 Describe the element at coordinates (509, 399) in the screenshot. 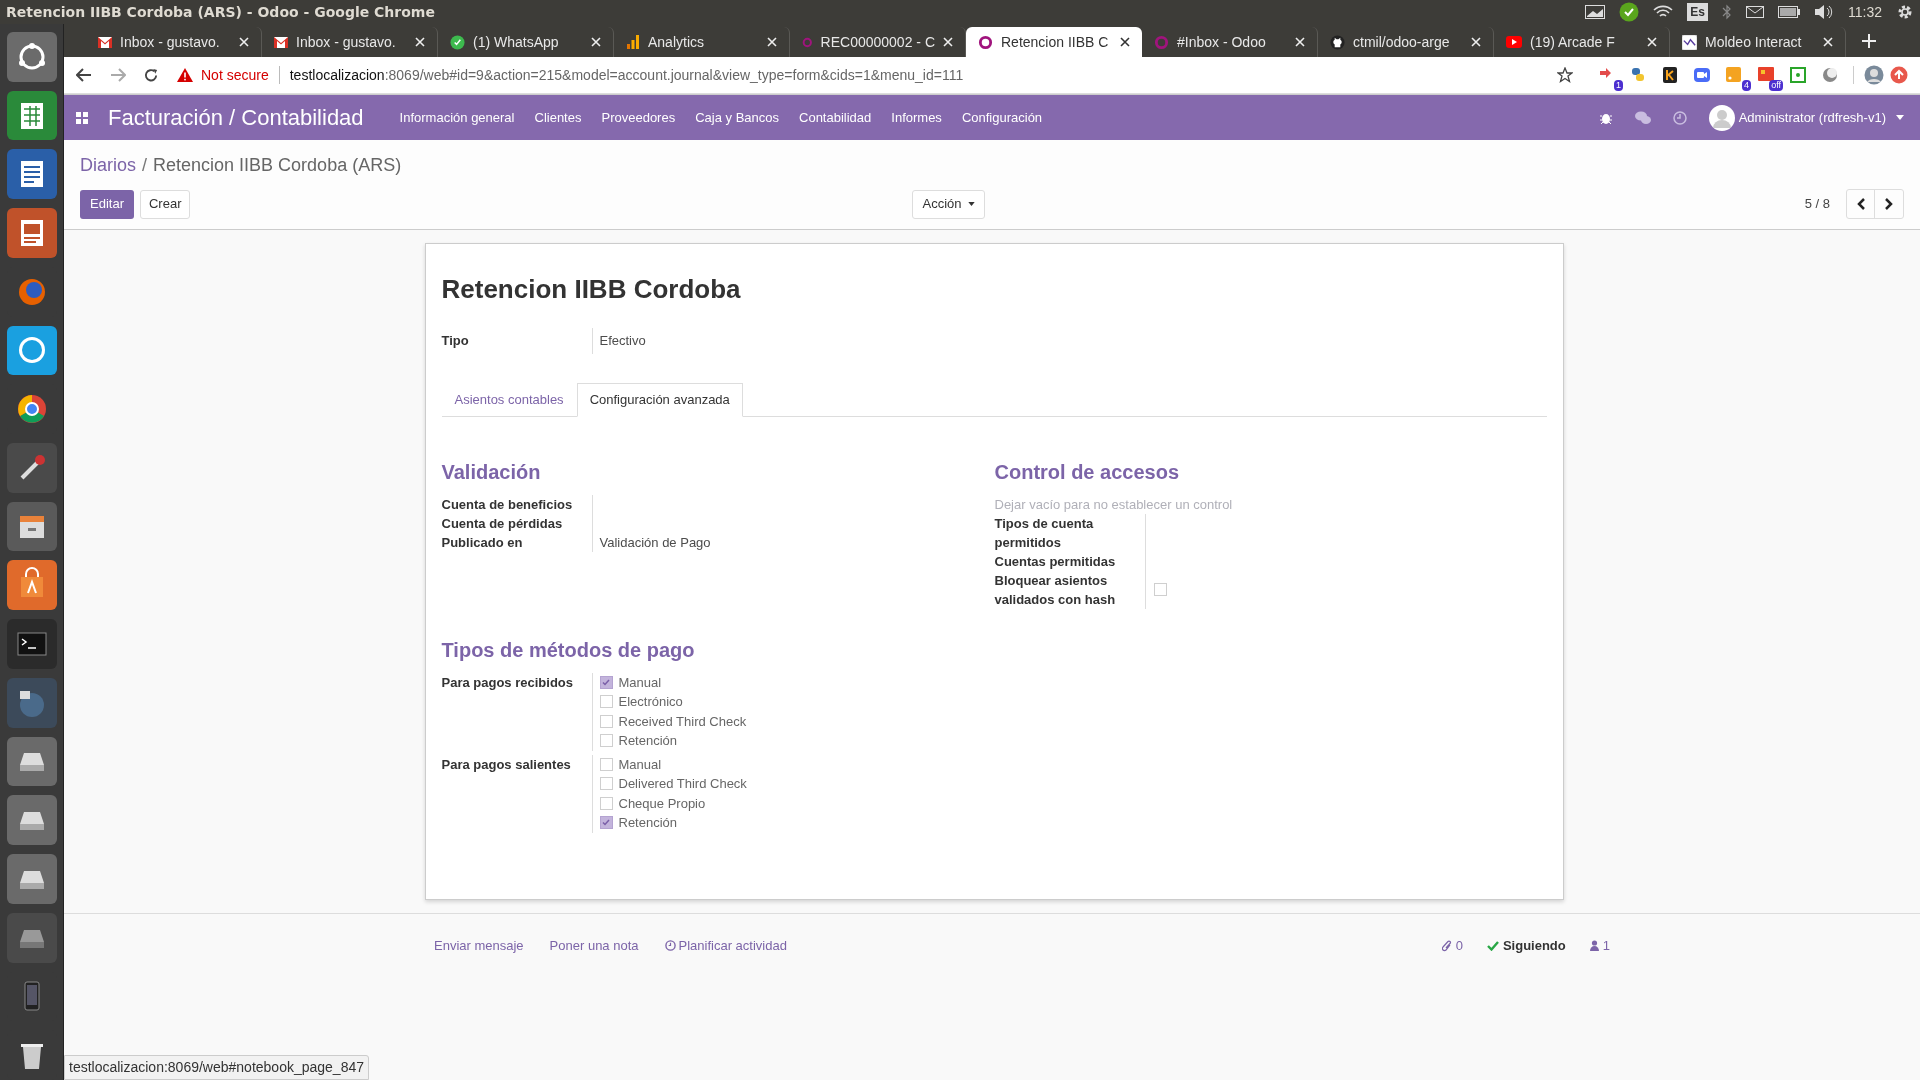

I see `form-tab: Asientos contables` at that location.